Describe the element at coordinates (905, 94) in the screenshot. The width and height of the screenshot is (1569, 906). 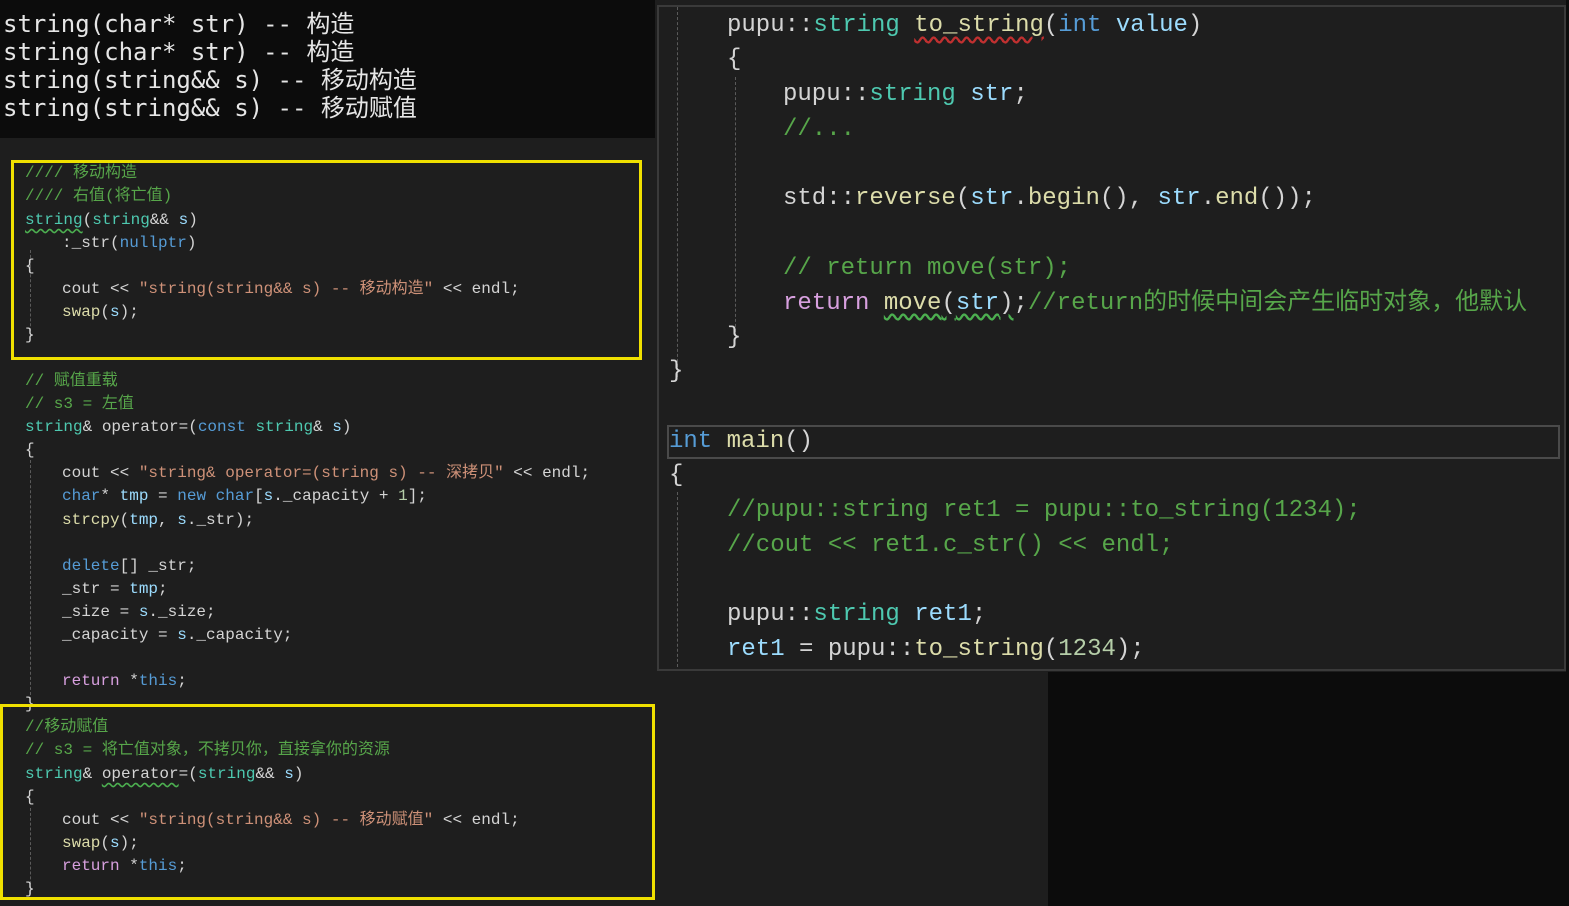
I see `code-line: pupu::string str;` at that location.